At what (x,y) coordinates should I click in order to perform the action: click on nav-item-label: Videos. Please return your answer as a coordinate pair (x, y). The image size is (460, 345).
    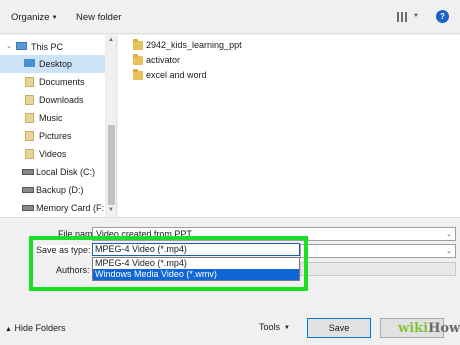
    Looking at the image, I should click on (53, 154).